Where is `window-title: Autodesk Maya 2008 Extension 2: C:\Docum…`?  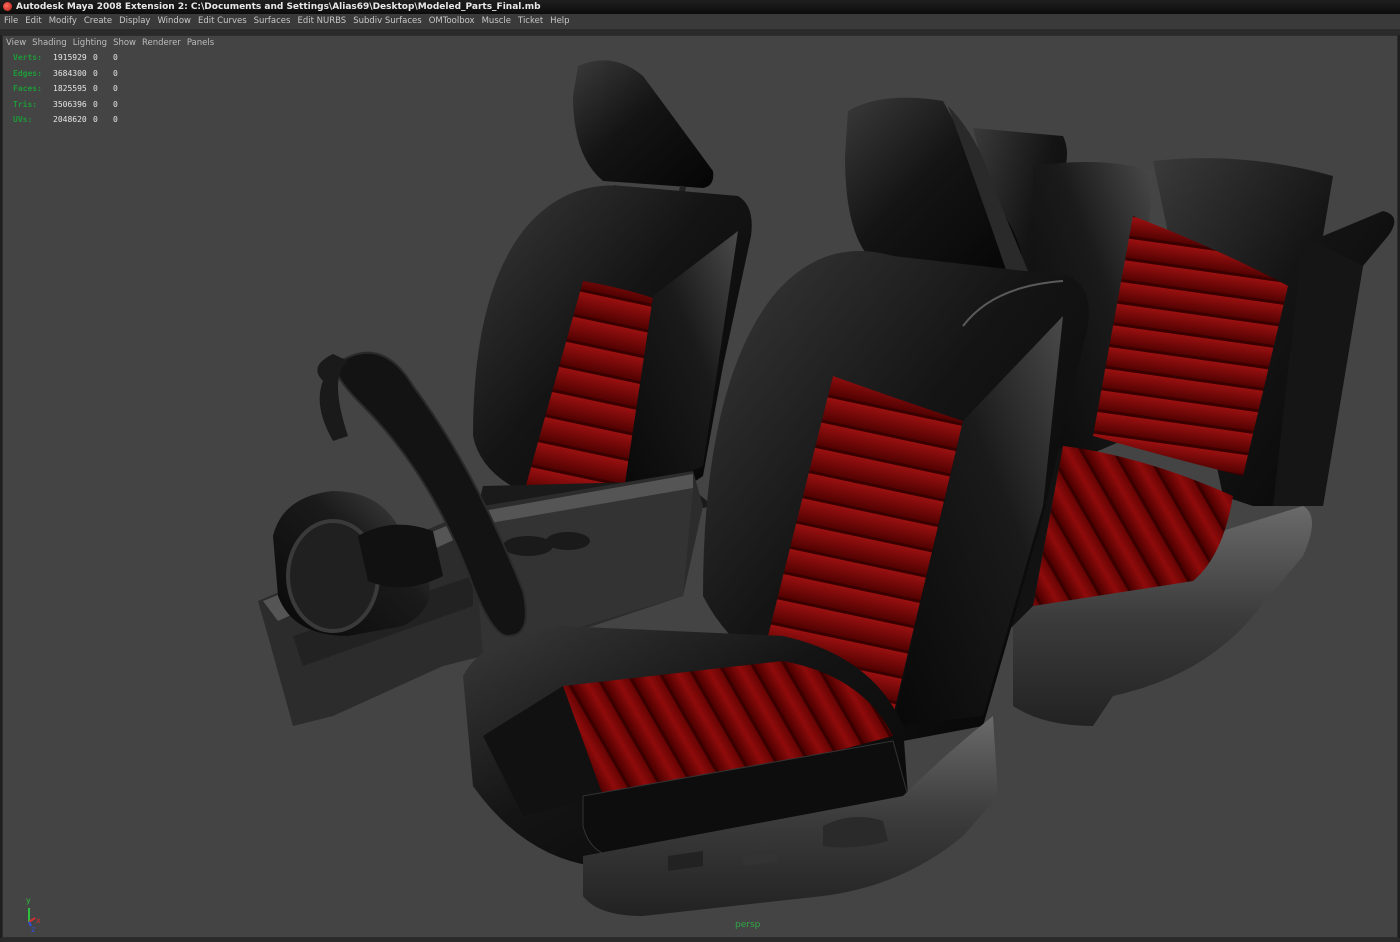
window-title: Autodesk Maya 2008 Extension 2: C:\Docum… is located at coordinates (278, 7).